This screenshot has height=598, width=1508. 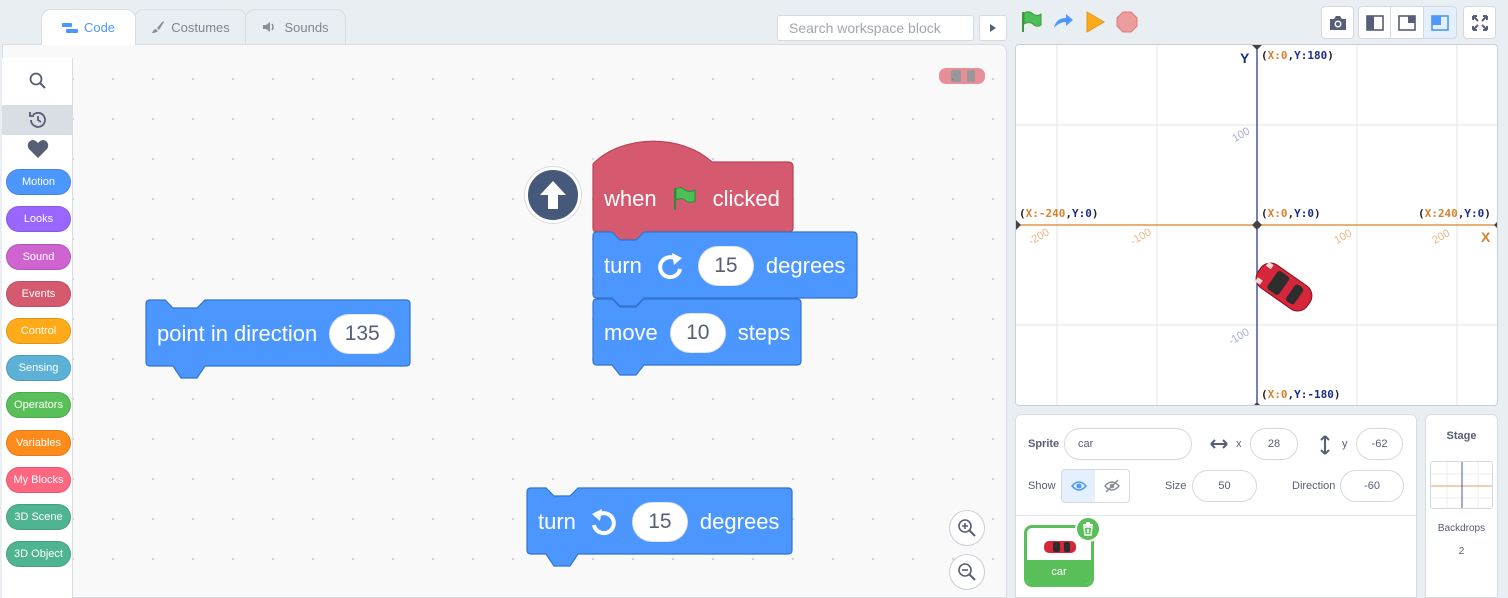 I want to click on green-flag-button, so click(x=1031, y=22).